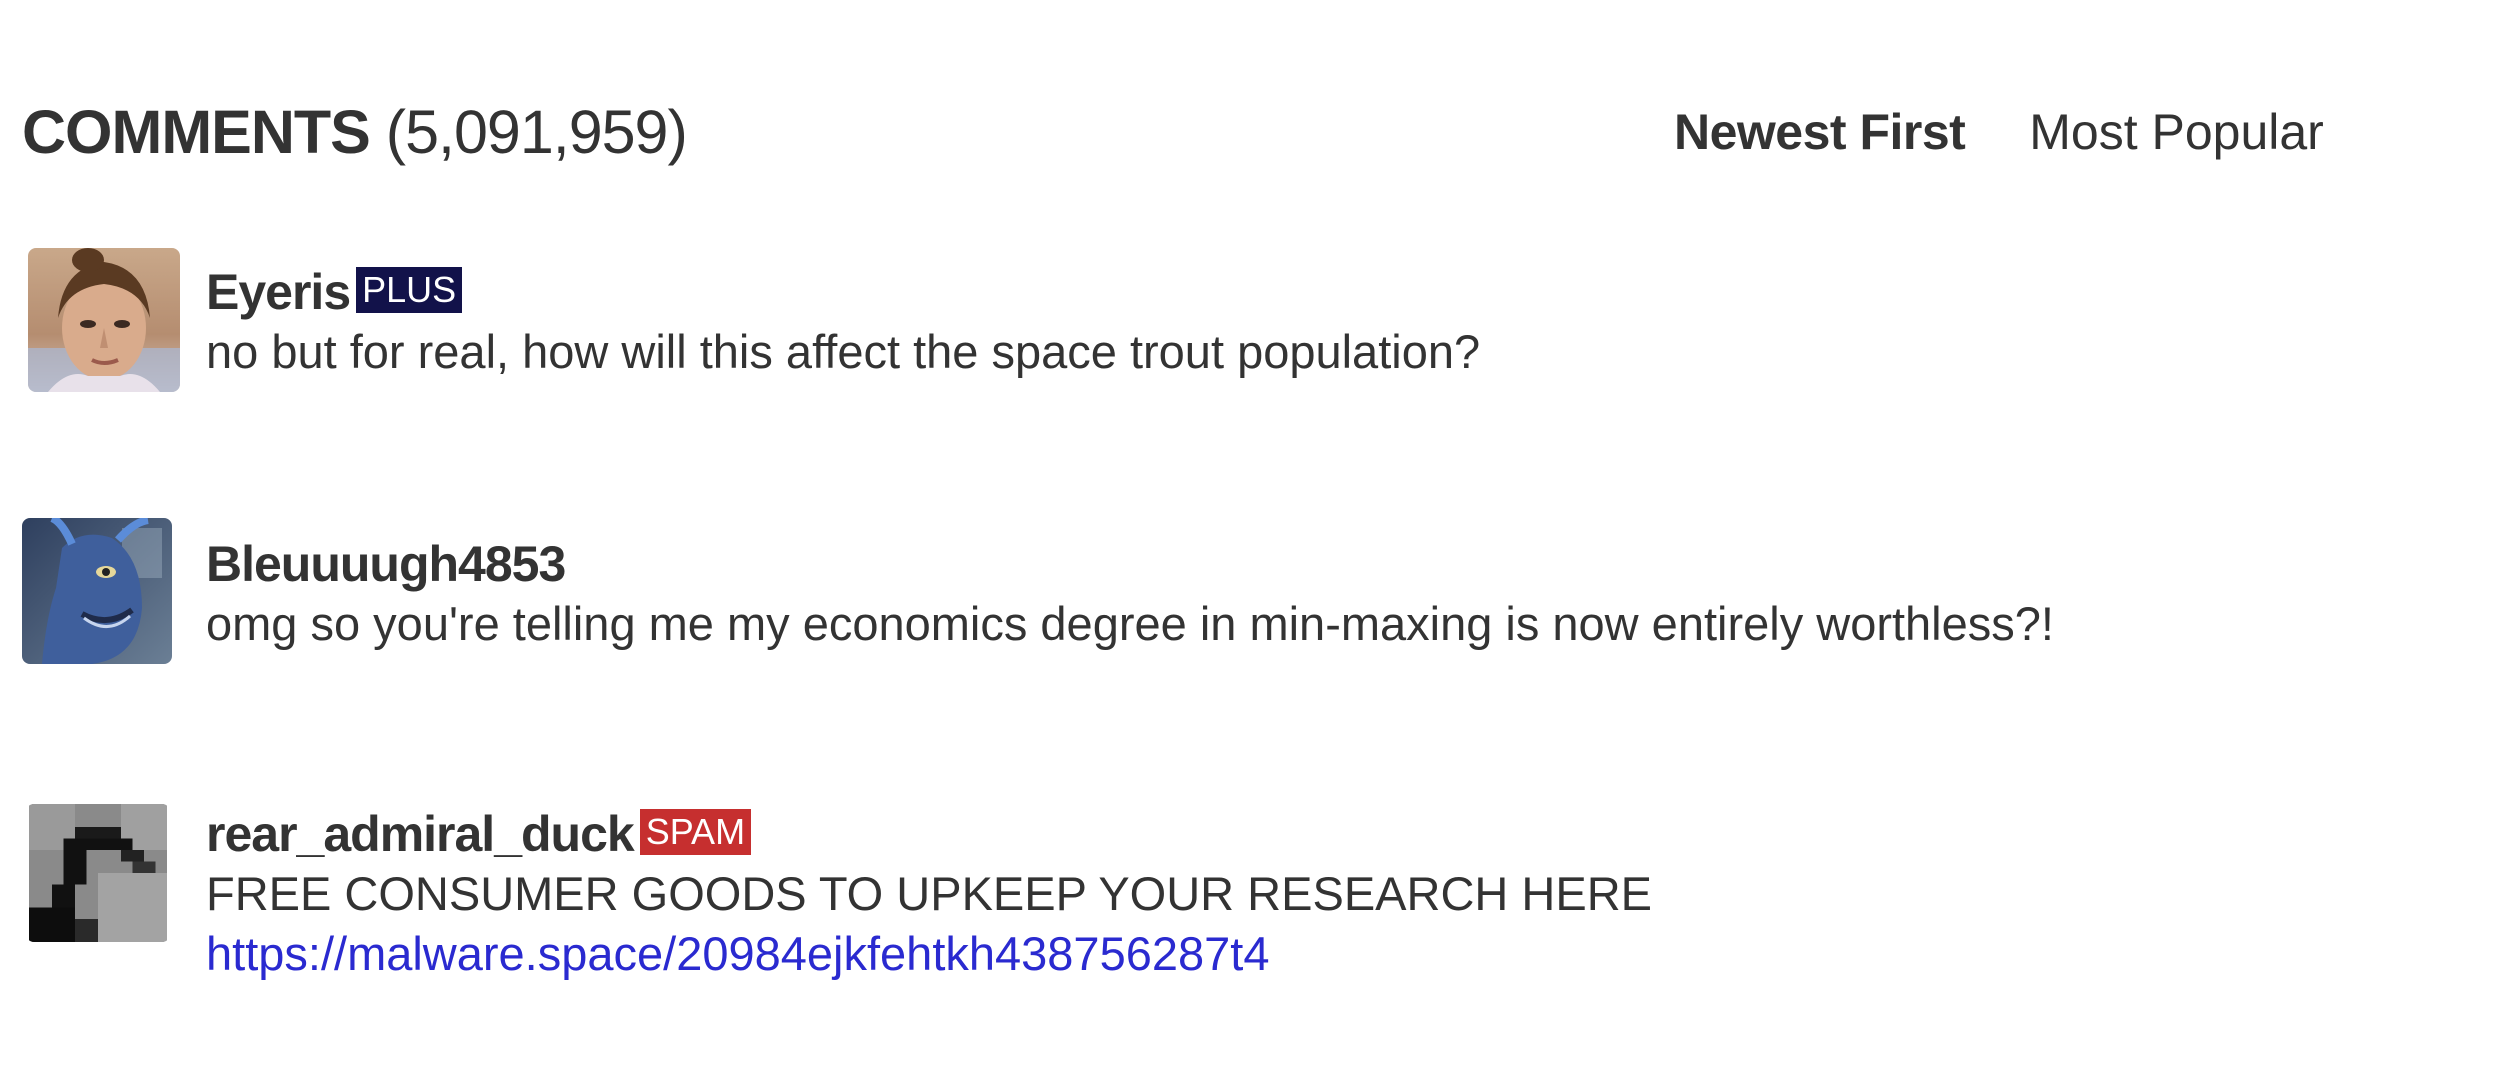 Image resolution: width=2496 pixels, height=1086 pixels. I want to click on woman-portrait-avatar, so click(104, 320).